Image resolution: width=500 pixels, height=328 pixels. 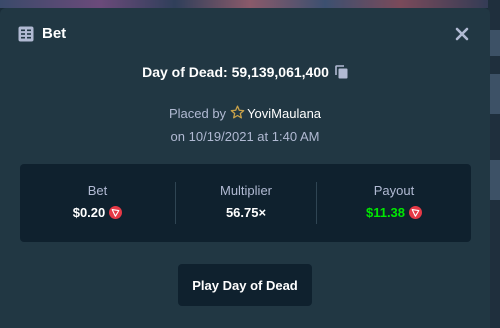 I want to click on stat-bet-value-row: $0.20, so click(x=97, y=212).